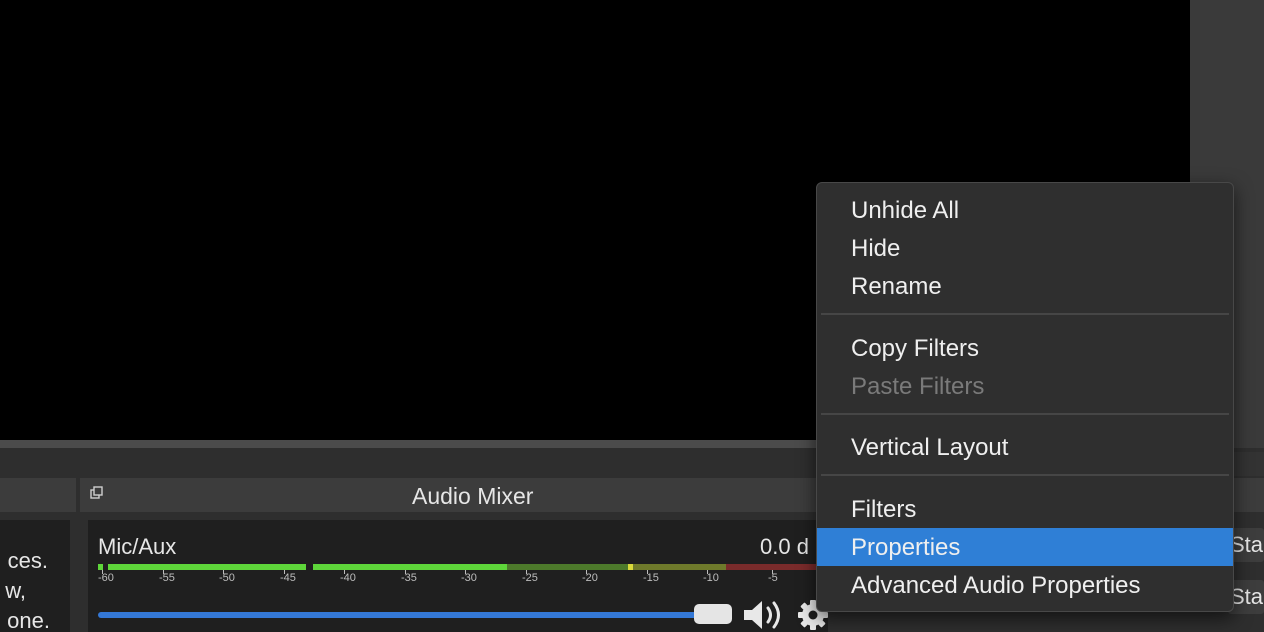 The width and height of the screenshot is (1264, 632). I want to click on menu-item-label: Advanced Audio Properties, so click(996, 585).